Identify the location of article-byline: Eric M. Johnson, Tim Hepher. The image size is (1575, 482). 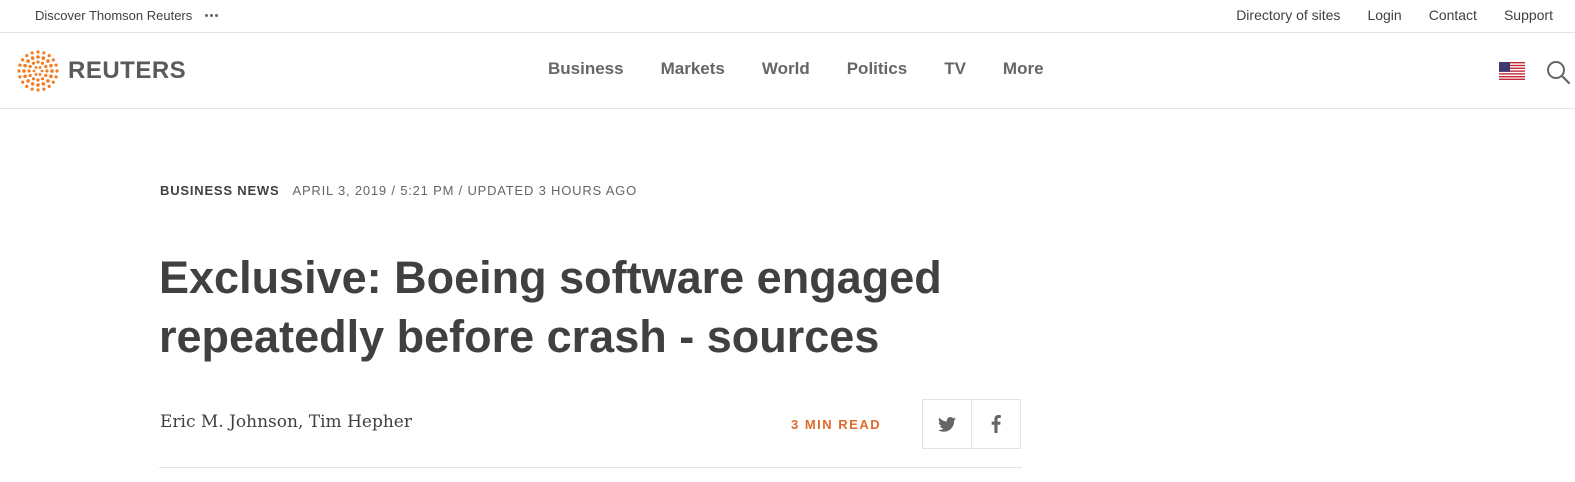
(286, 422).